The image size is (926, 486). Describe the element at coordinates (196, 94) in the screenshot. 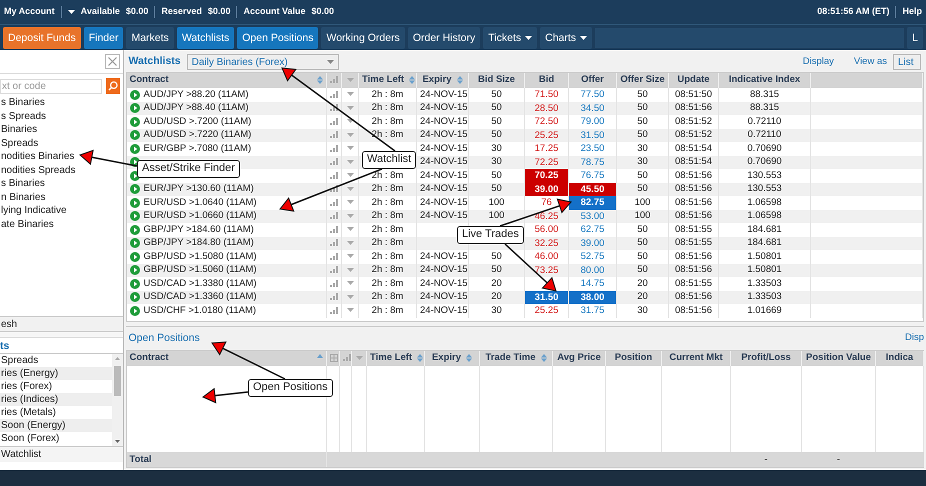

I see `contract-name: AUD/JPY >88.20 (11AM)` at that location.